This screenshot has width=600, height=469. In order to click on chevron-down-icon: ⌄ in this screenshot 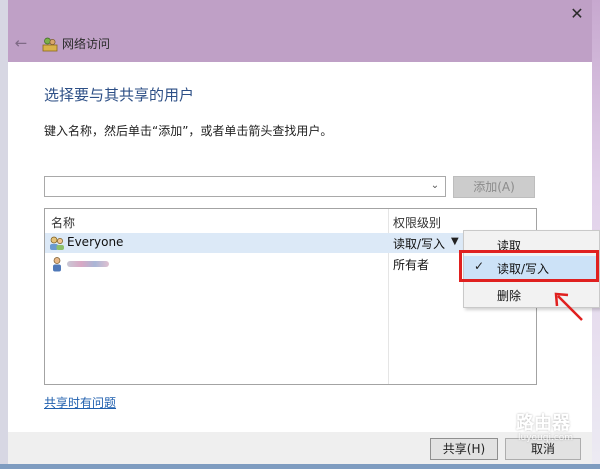, I will do `click(435, 186)`.